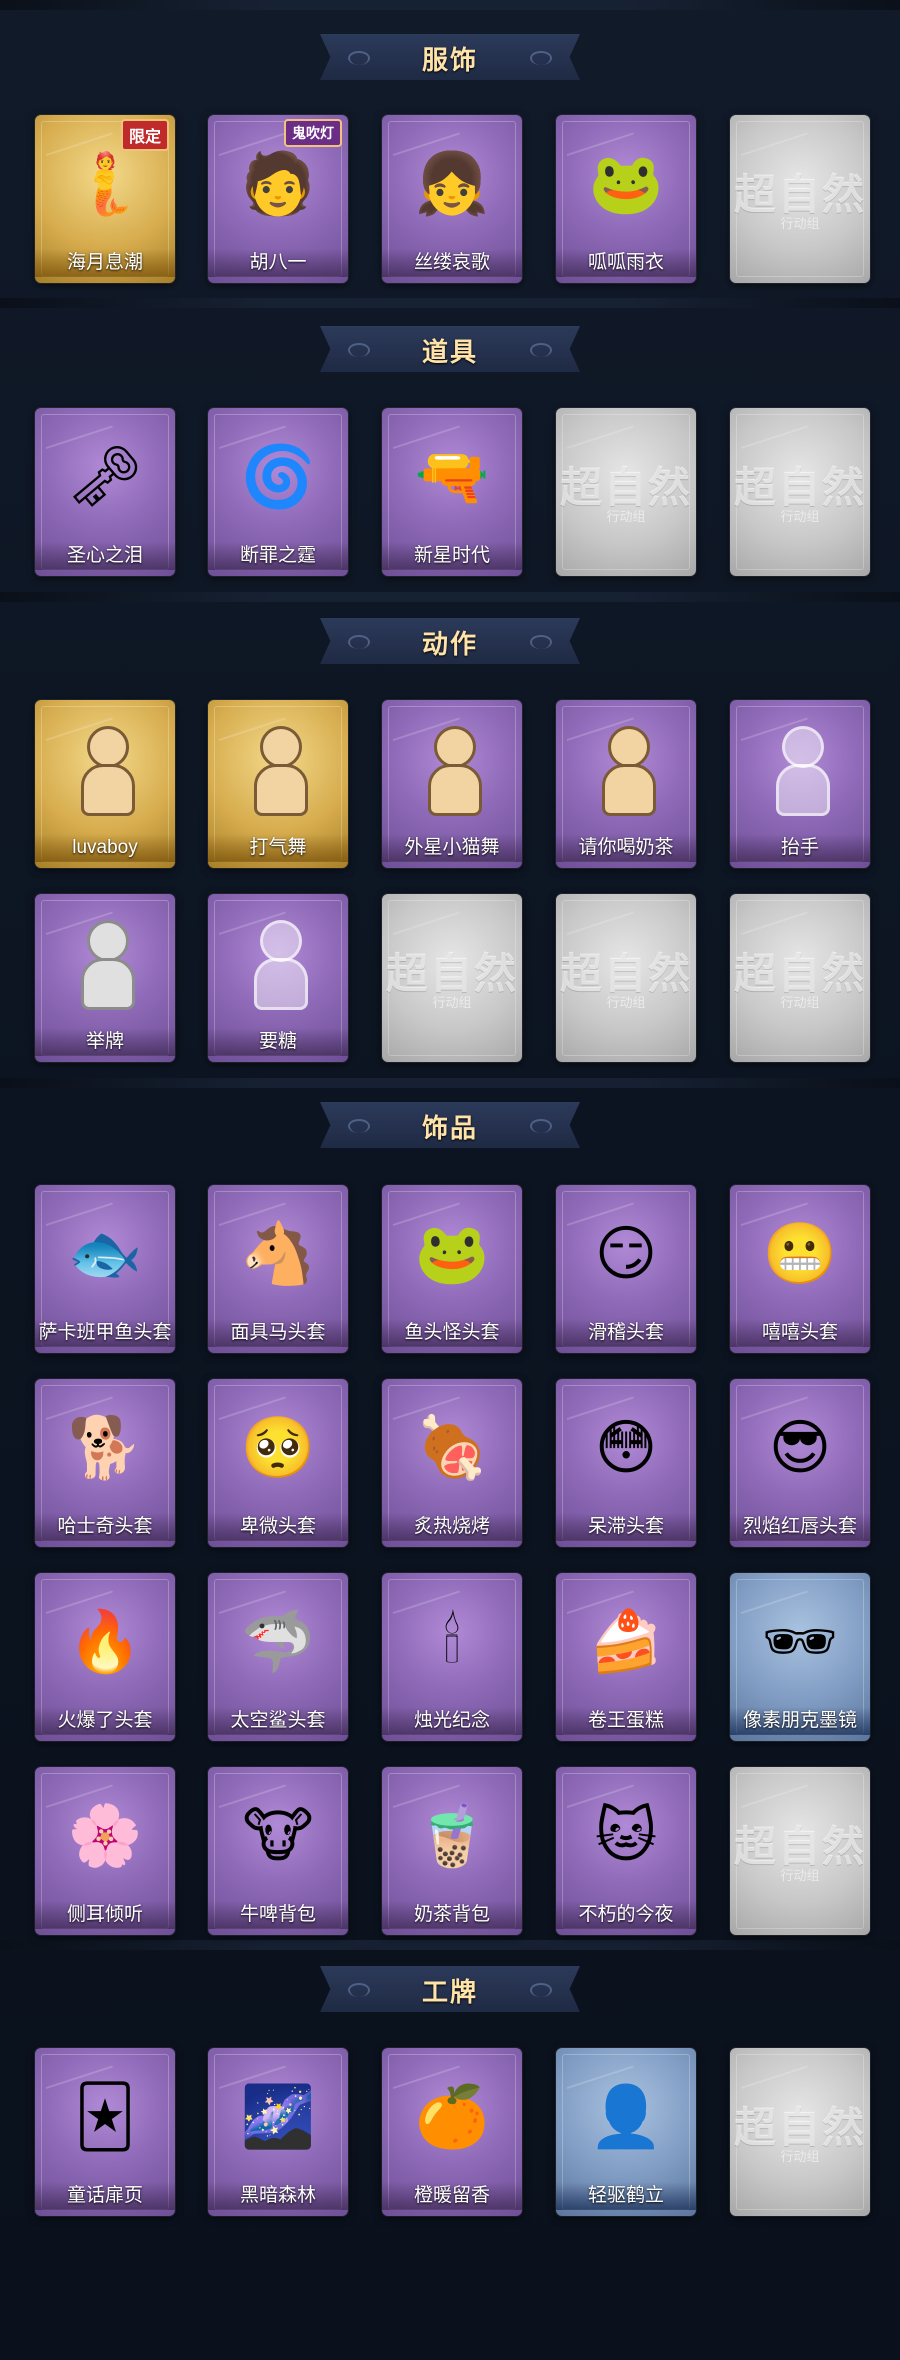 This screenshot has height=2360, width=900. What do you see at coordinates (278, 1657) in the screenshot?
I see `item-card: 🦈 太空鲨头套` at bounding box center [278, 1657].